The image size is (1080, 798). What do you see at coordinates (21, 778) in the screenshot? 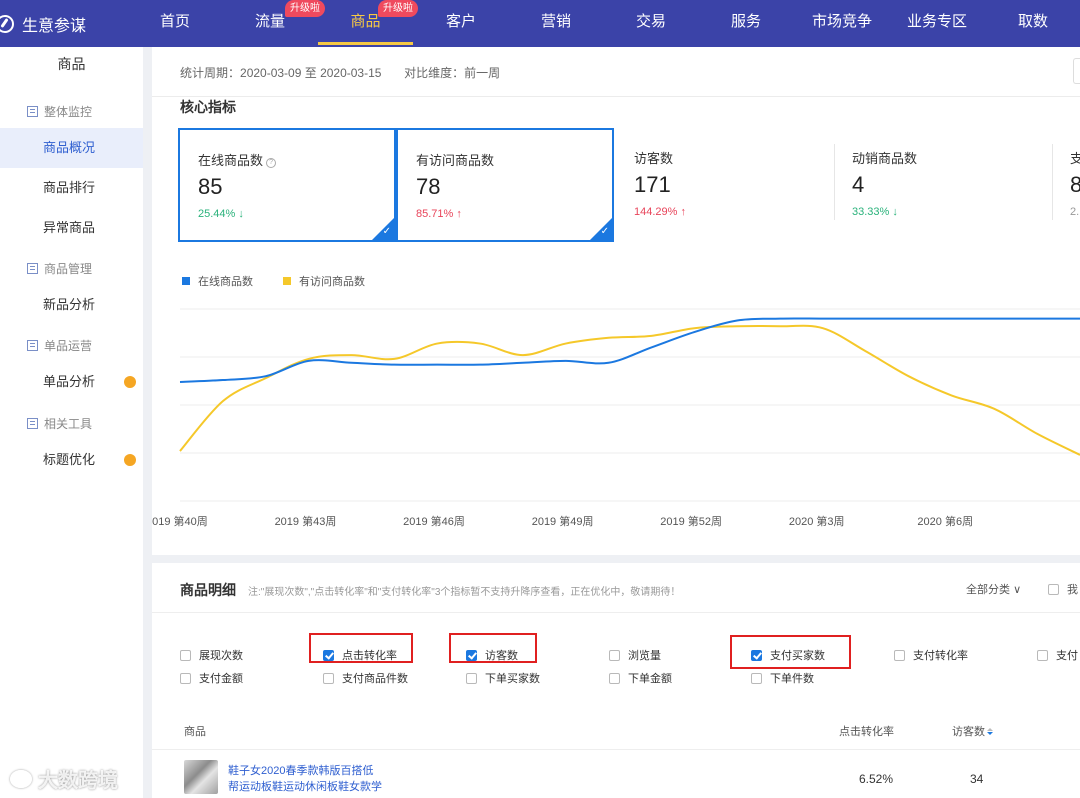
I see `watermark-logo-icon` at bounding box center [21, 778].